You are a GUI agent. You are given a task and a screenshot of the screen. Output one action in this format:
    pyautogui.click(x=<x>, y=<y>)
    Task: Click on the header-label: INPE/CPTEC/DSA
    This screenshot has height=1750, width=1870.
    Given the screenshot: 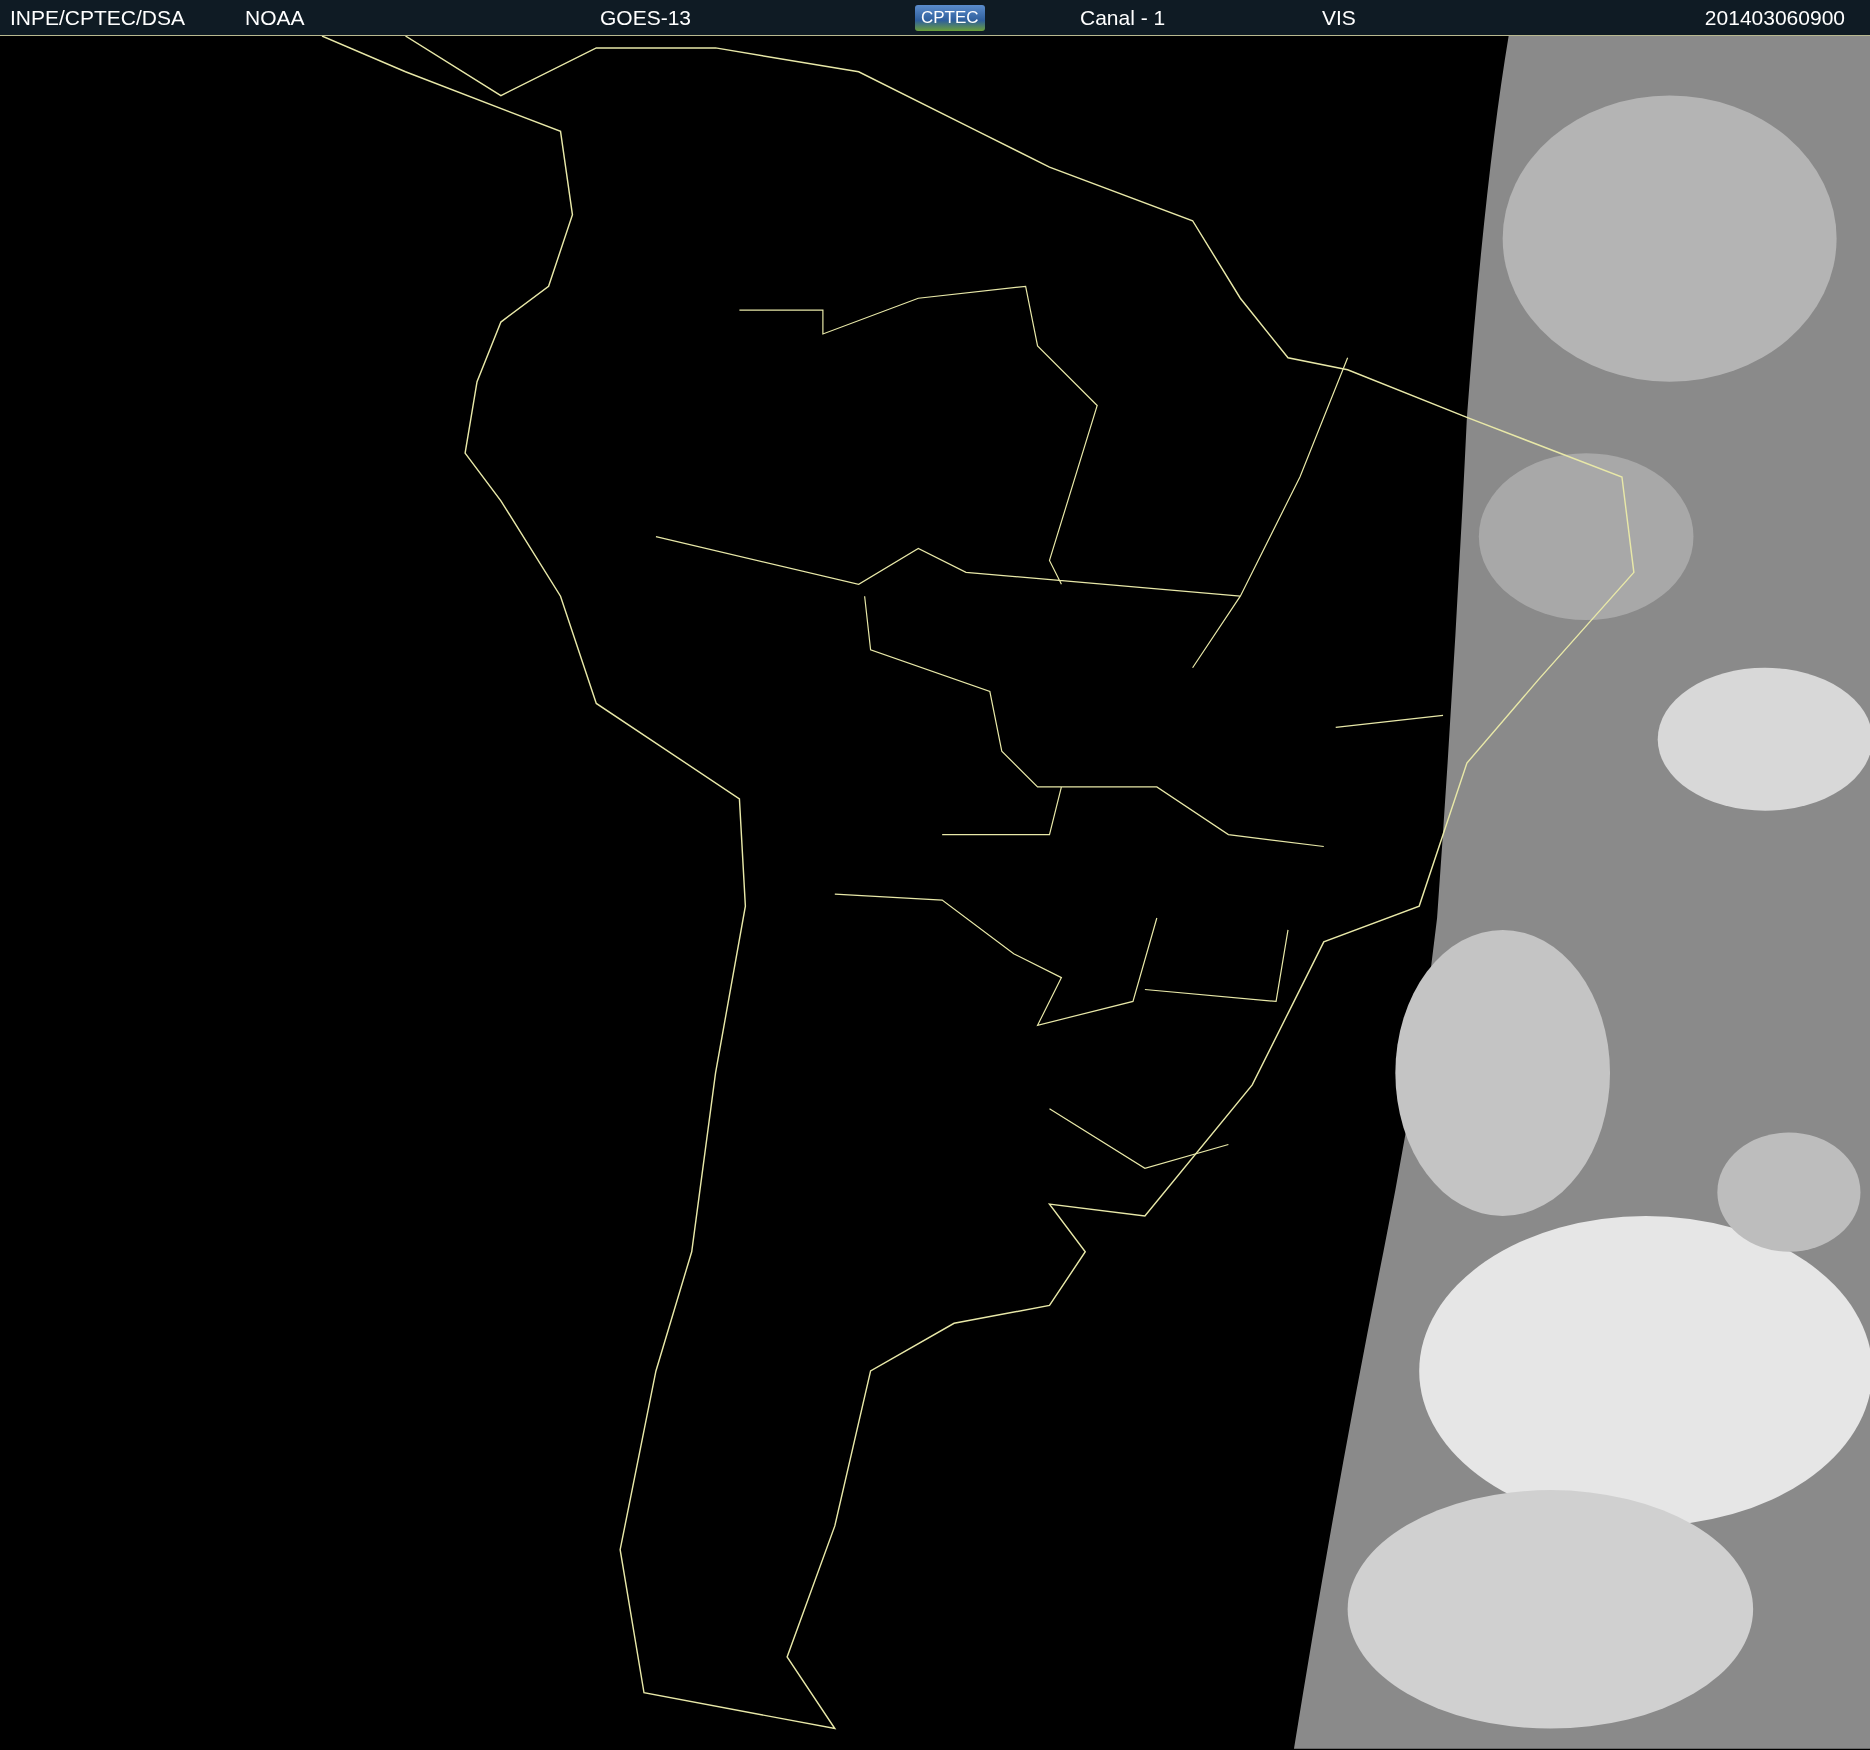 What is the action you would take?
    pyautogui.click(x=98, y=17)
    